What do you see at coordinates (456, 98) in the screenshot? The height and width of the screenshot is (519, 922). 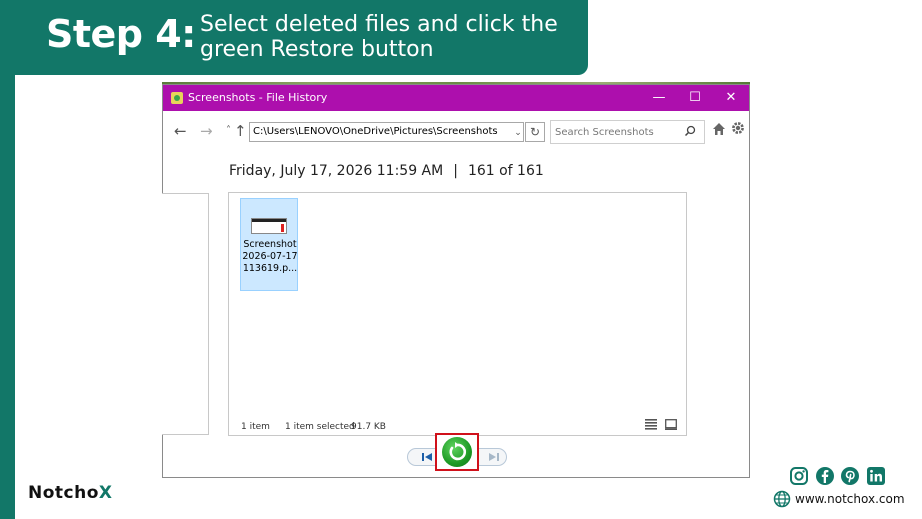 I see `window-titlebar: Screenshots - File History — ☐ ✕` at bounding box center [456, 98].